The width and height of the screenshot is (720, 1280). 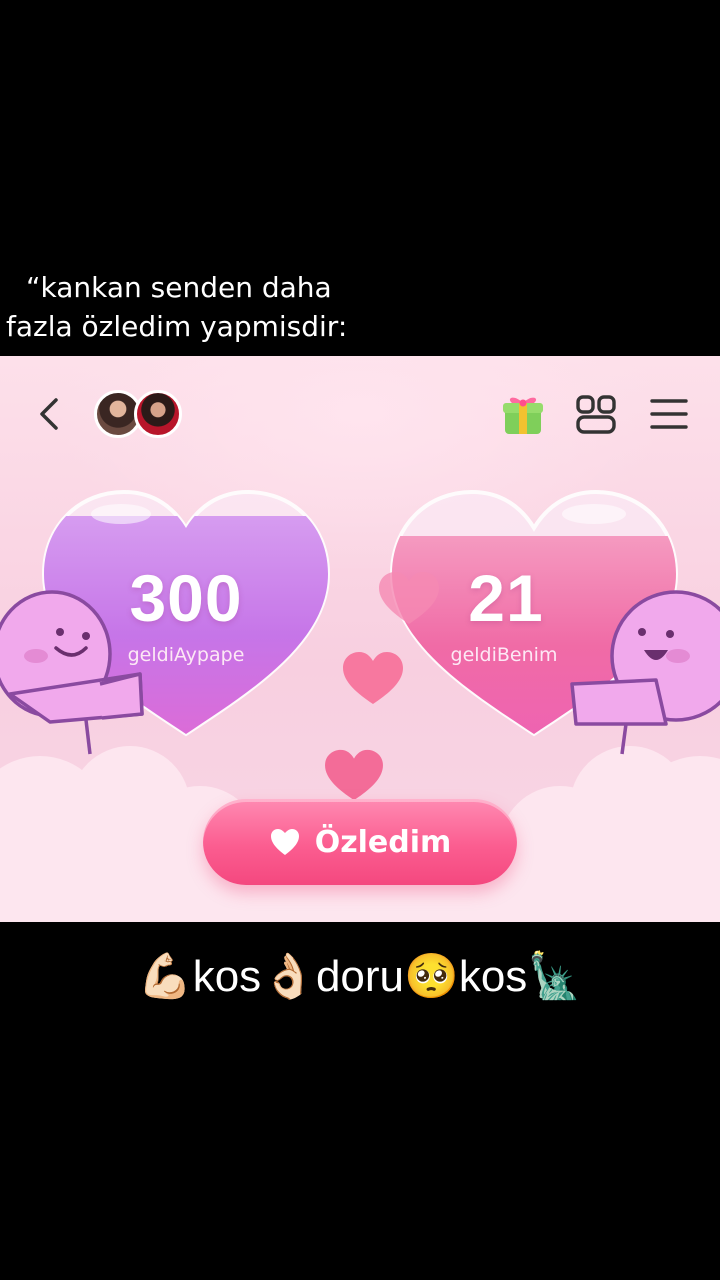 What do you see at coordinates (360, 976) in the screenshot?
I see `caption-bottom: 💪🏻kos👌🏻doru🥺kos🗽` at bounding box center [360, 976].